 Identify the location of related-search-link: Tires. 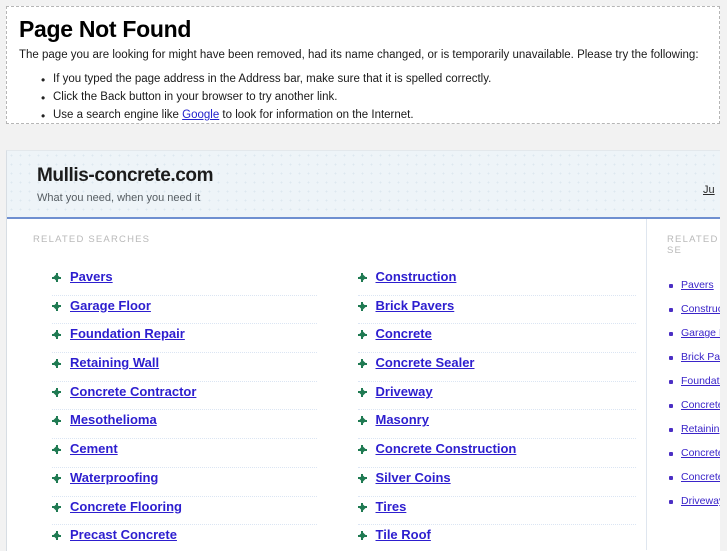
(391, 506).